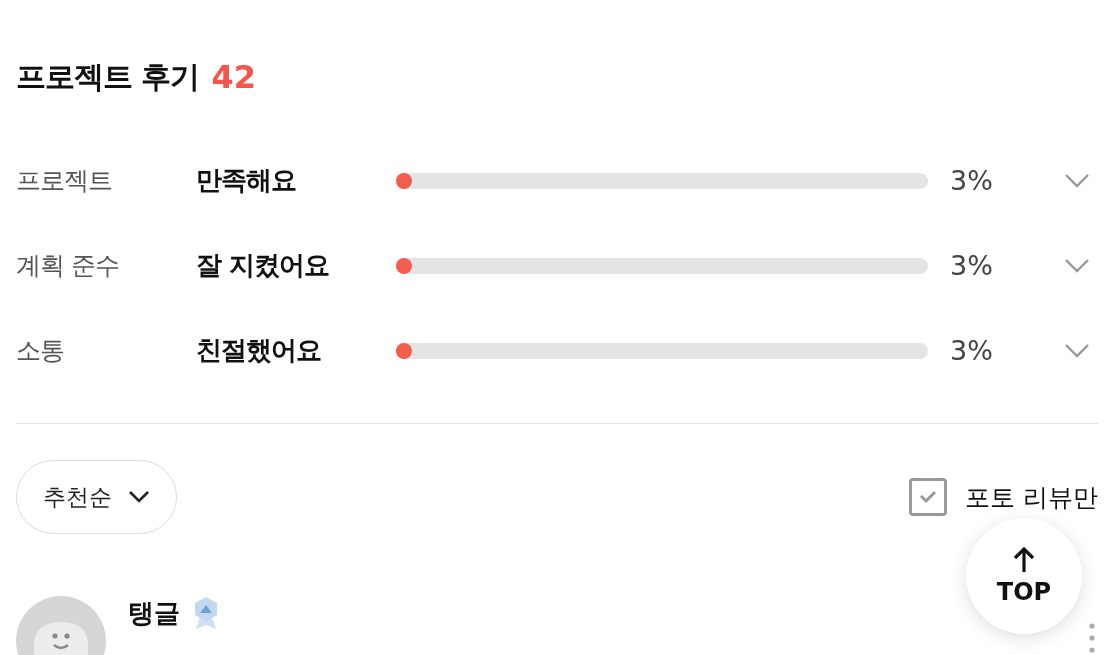 This screenshot has width=1107, height=655. Describe the element at coordinates (154, 613) in the screenshot. I see `reviewer-name: 탱글` at that location.